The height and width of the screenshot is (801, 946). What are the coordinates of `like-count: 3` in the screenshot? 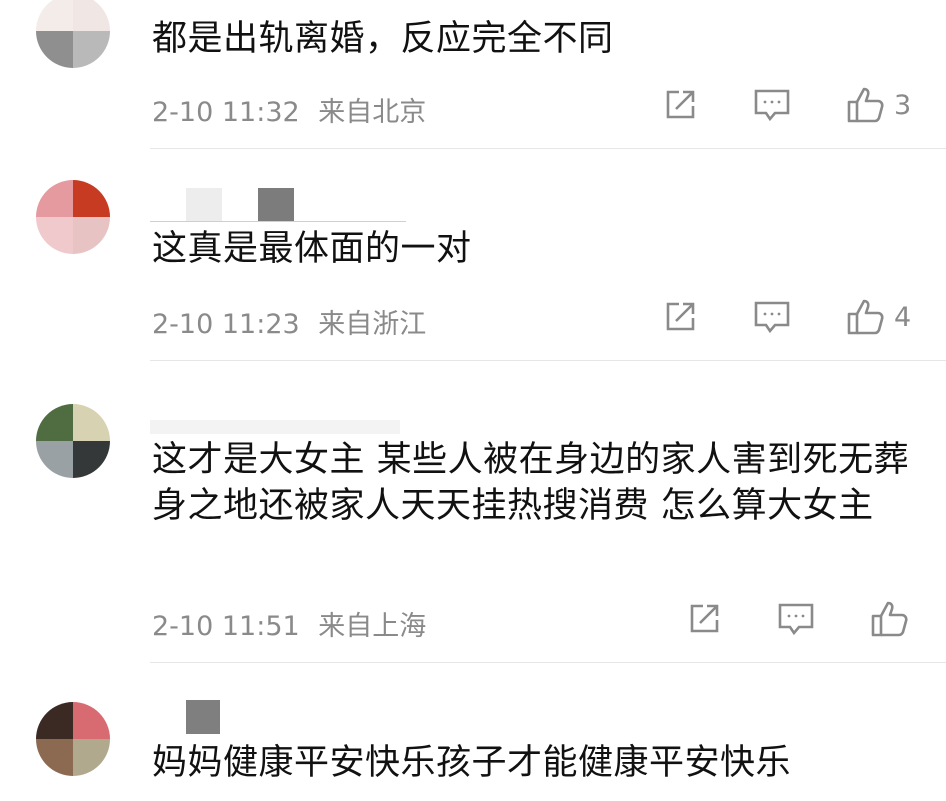 It's located at (903, 105).